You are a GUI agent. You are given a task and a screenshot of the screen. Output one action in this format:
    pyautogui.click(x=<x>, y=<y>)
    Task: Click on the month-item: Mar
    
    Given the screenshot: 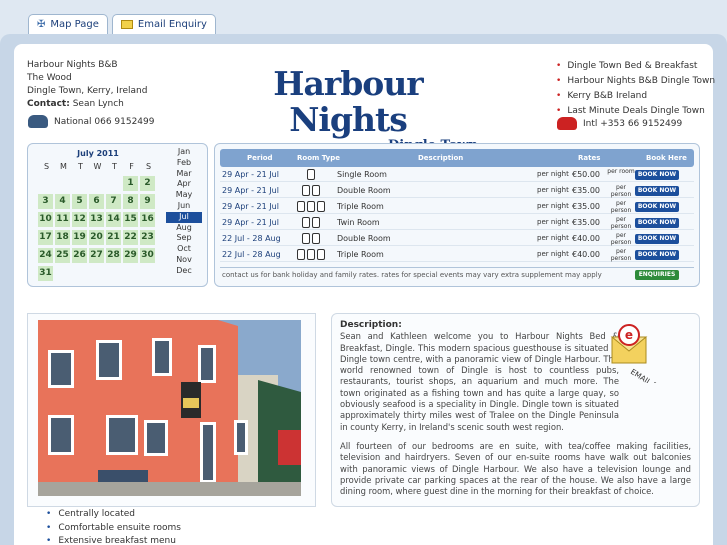 What is the action you would take?
    pyautogui.click(x=184, y=174)
    